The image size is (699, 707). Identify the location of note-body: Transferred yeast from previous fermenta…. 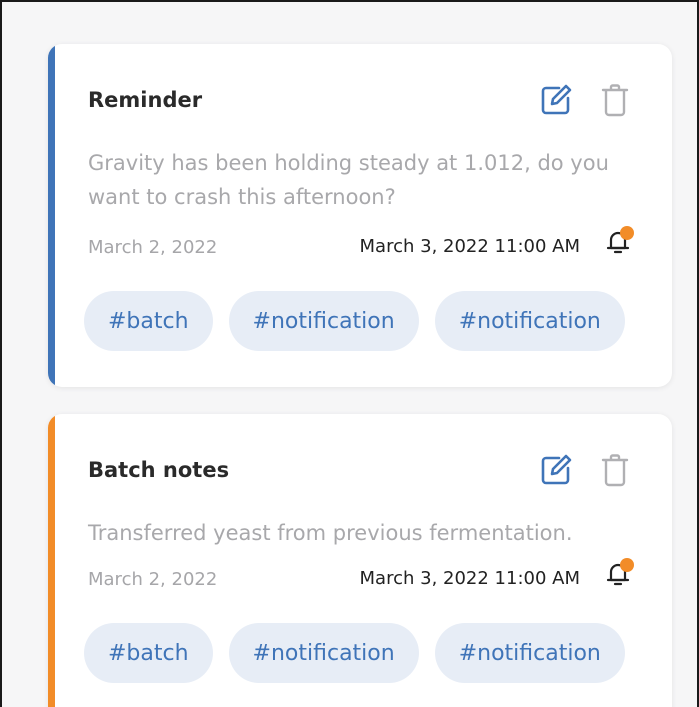
(330, 533).